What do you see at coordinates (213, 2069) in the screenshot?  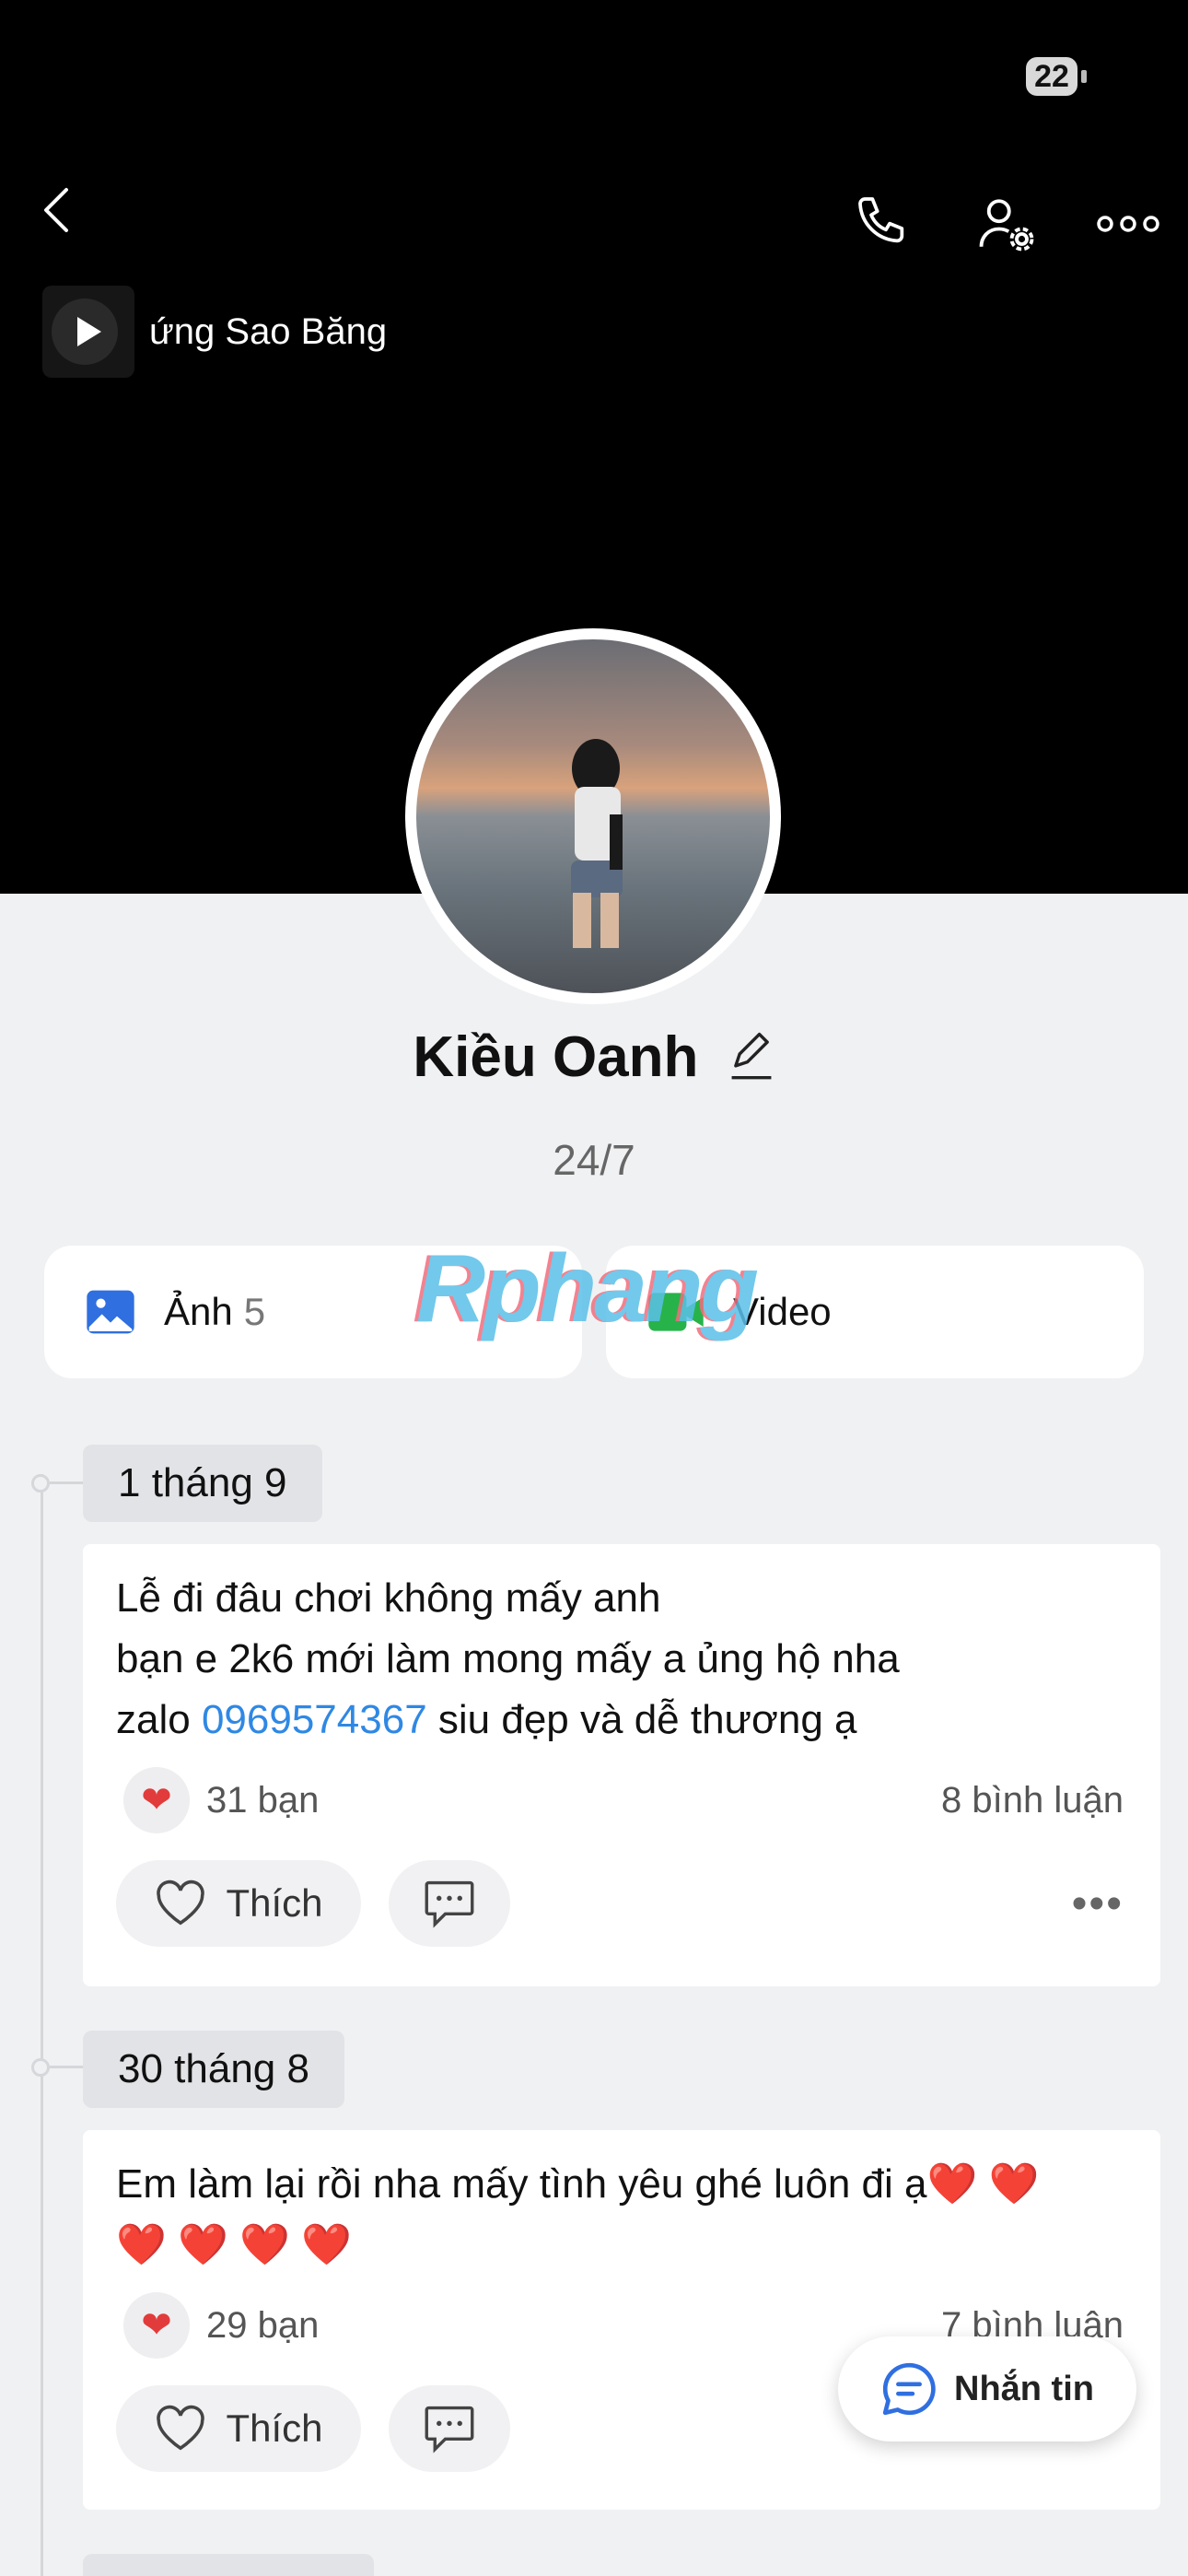 I see `post-date: 30 tháng 8` at bounding box center [213, 2069].